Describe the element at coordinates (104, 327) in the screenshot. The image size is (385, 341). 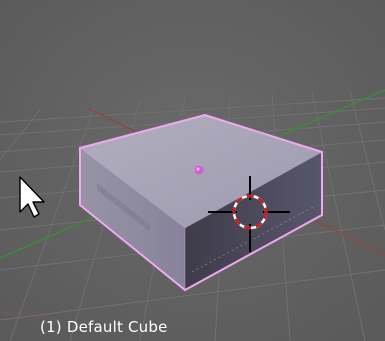
I see `object-name-label: (1) Default Cube` at that location.